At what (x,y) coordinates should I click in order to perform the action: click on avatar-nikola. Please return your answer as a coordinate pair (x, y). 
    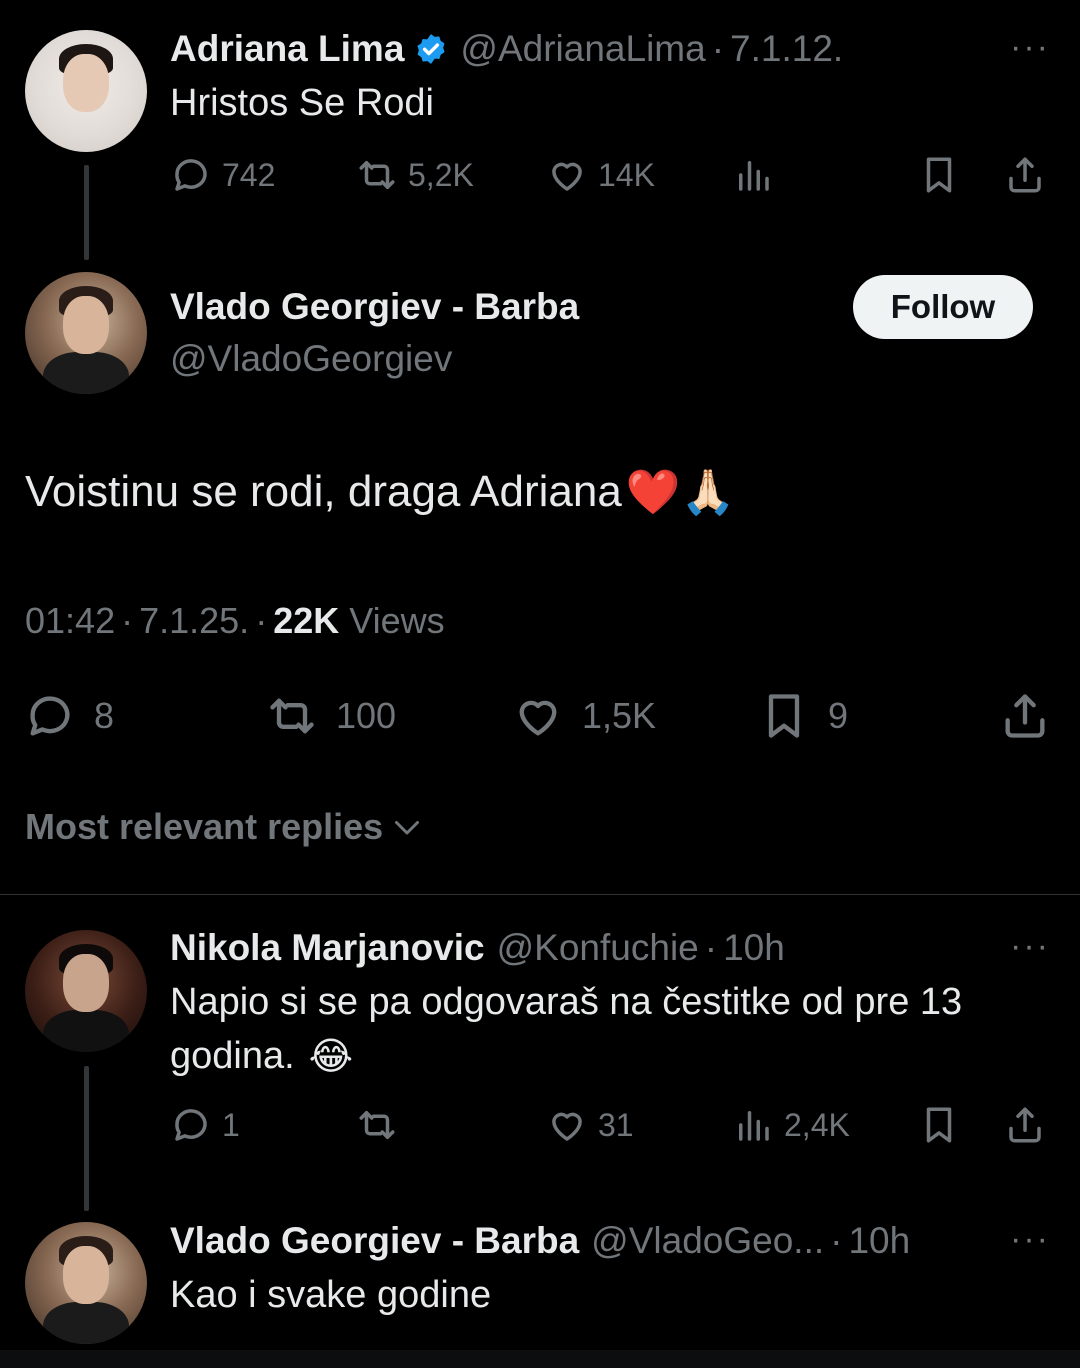
    Looking at the image, I should click on (86, 991).